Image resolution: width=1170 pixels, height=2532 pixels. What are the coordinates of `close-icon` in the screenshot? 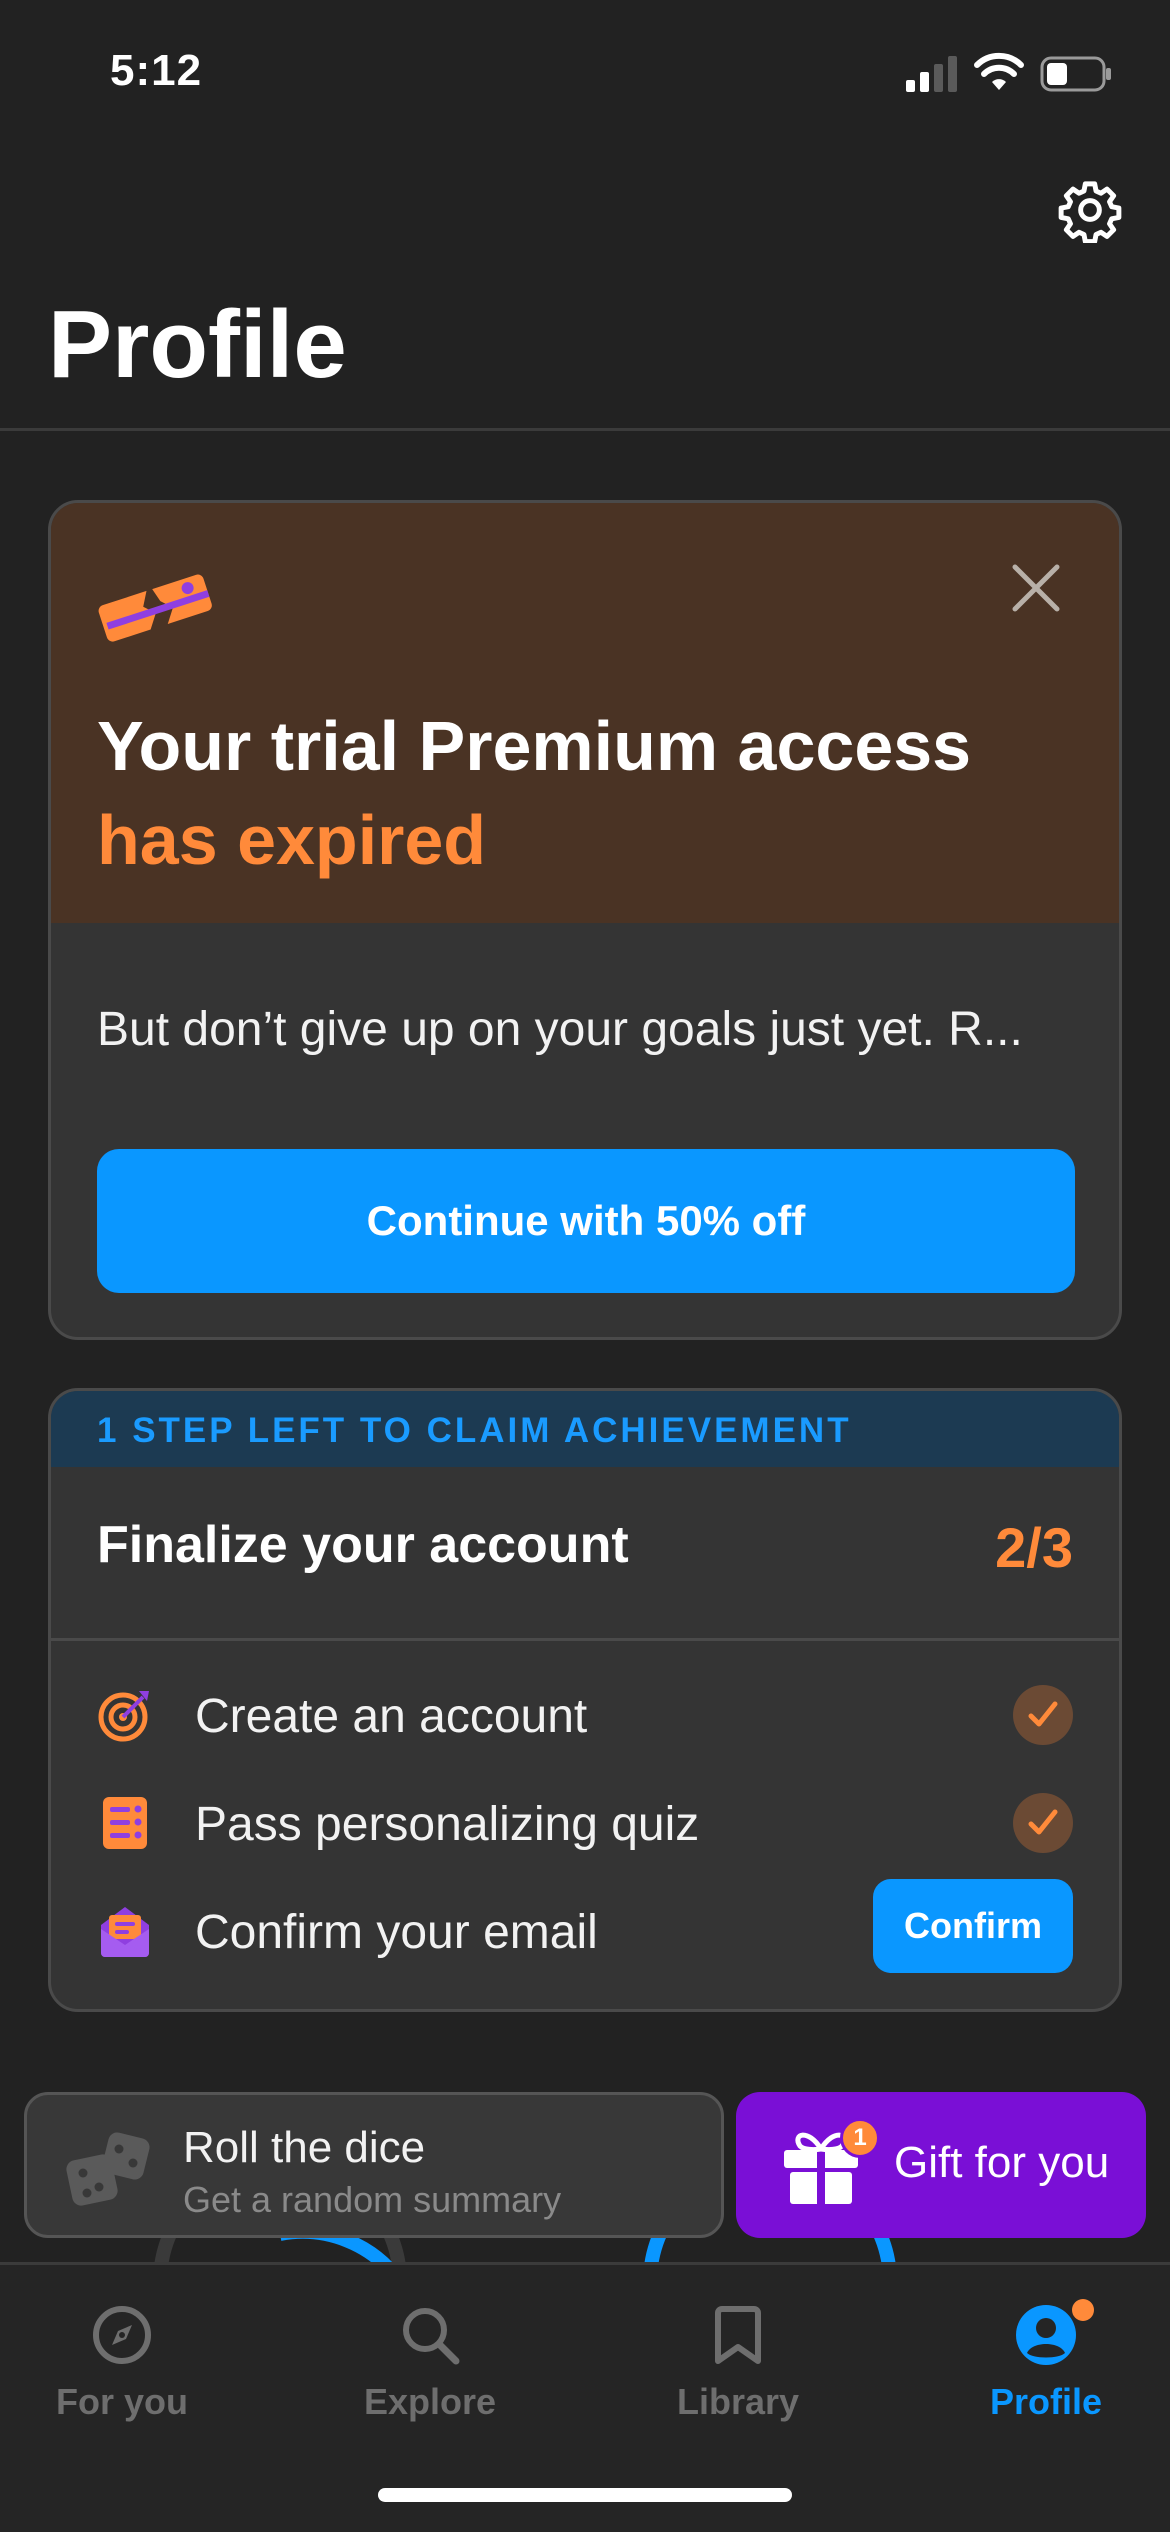 It's located at (1036, 588).